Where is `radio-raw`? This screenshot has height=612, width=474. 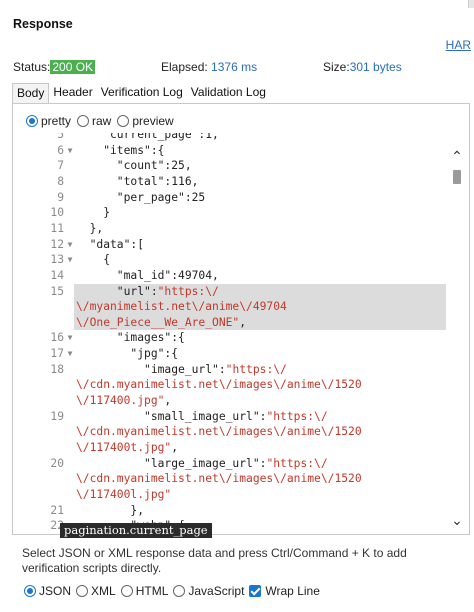
radio-raw is located at coordinates (83, 121).